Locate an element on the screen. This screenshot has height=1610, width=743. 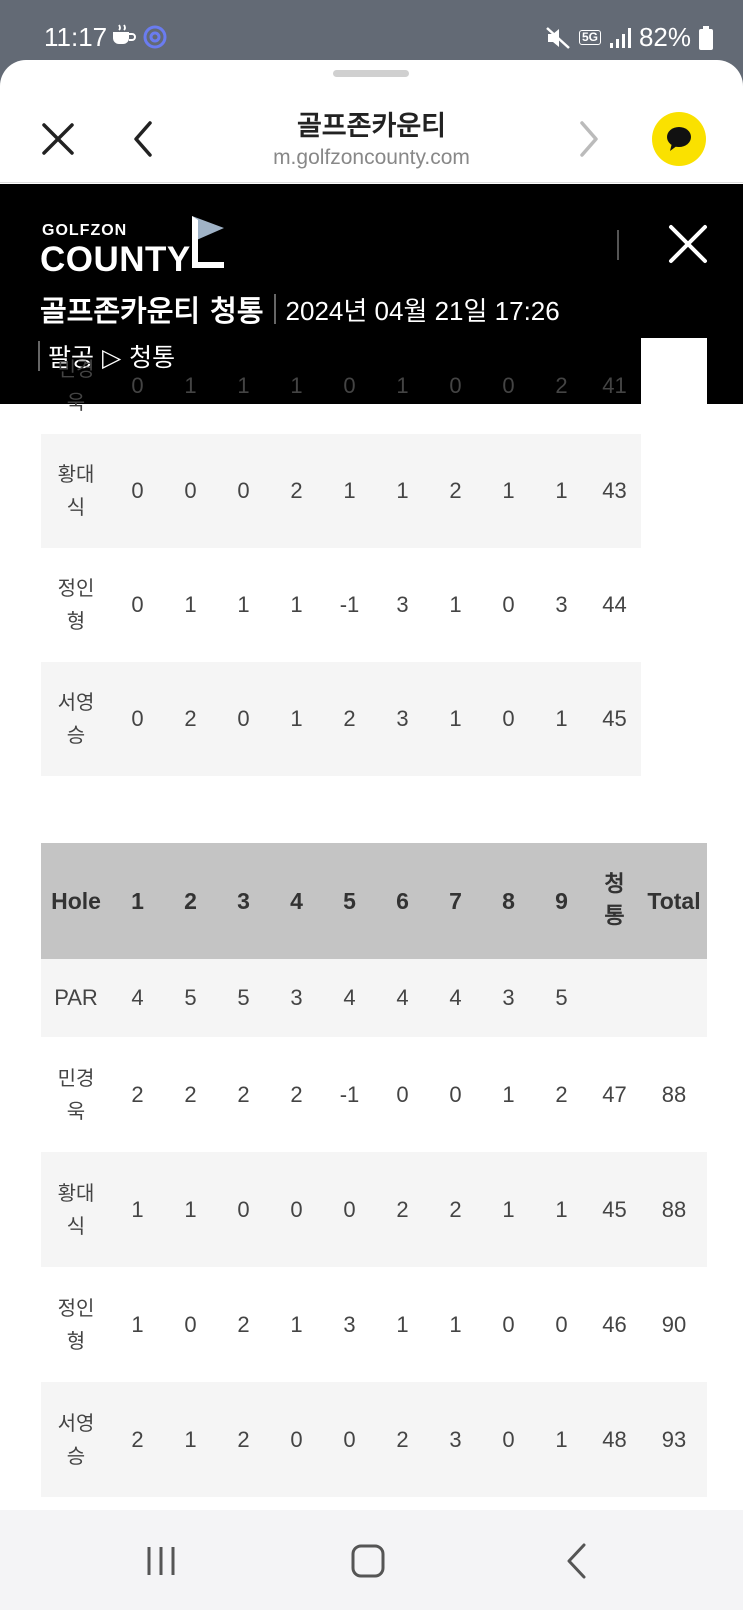
table-row: 민경욱 2 2 2 2 -1 0 0 1 2 47 88 is located at coordinates (374, 1094).